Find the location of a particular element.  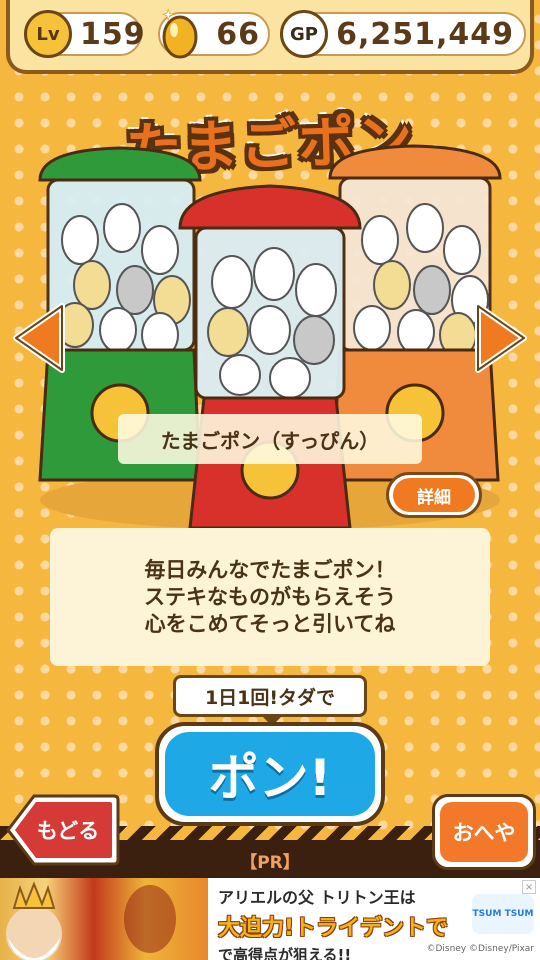

back-button: もどる is located at coordinates (62, 830).